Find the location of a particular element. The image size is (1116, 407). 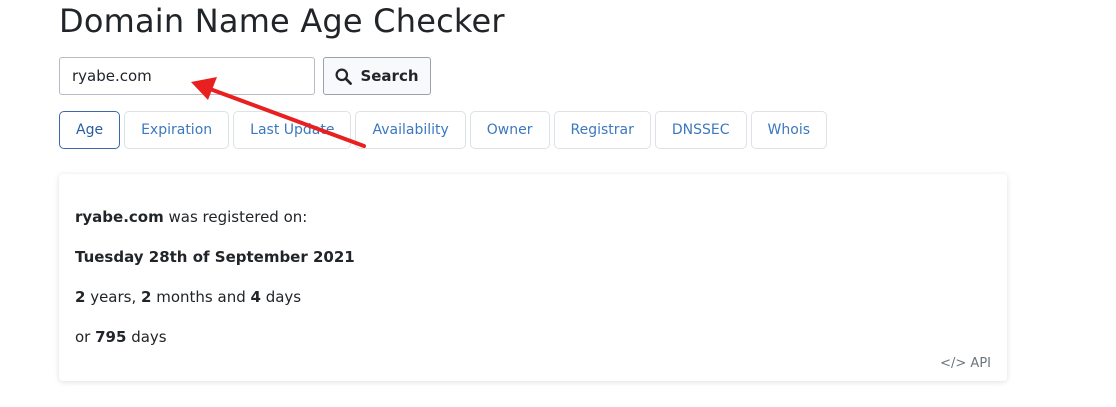

registered-text: was registered on: is located at coordinates (235, 217).